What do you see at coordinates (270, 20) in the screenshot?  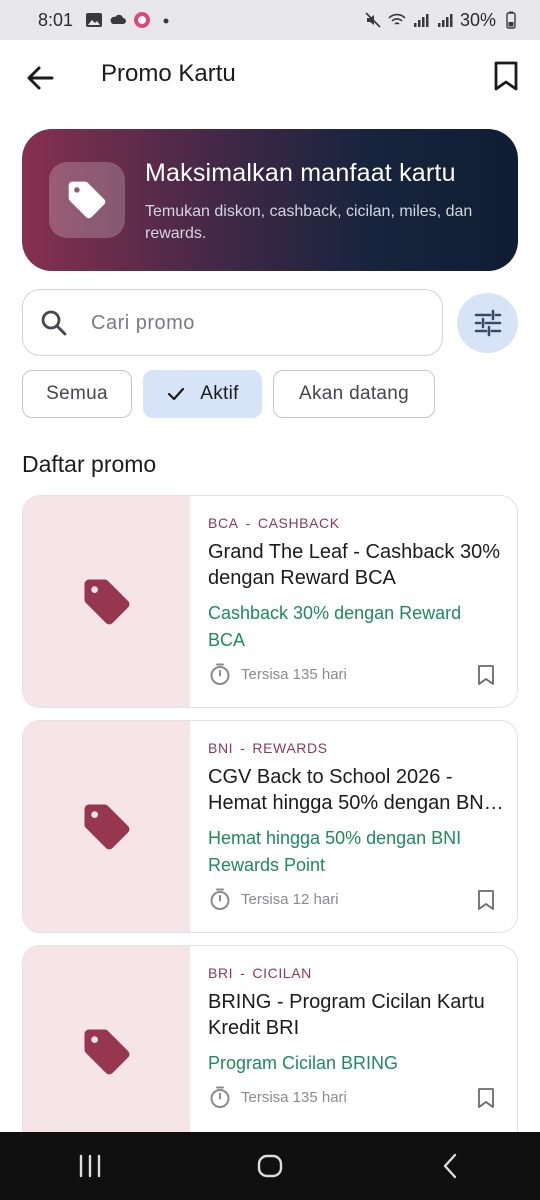 I see `status-bar: 8:01 30%` at bounding box center [270, 20].